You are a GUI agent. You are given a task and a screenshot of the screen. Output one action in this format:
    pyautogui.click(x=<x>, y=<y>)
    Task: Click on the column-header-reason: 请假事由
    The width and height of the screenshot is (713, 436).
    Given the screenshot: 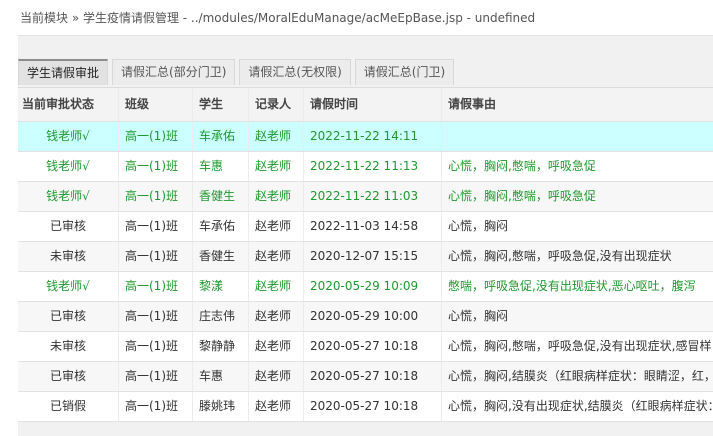 What is the action you would take?
    pyautogui.click(x=577, y=104)
    